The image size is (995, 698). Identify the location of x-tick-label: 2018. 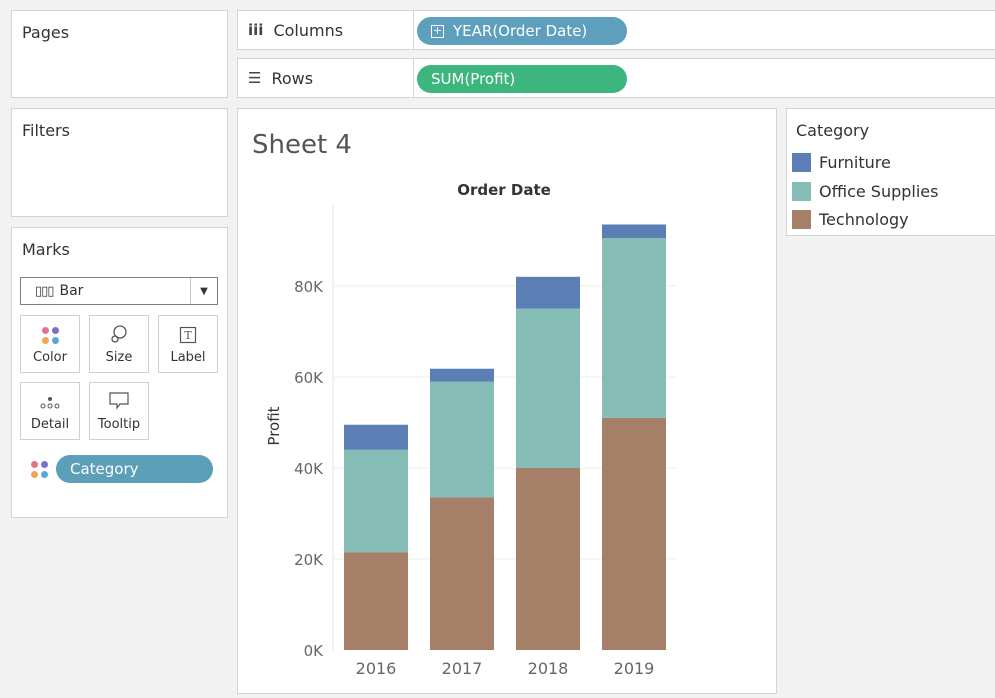
(548, 668).